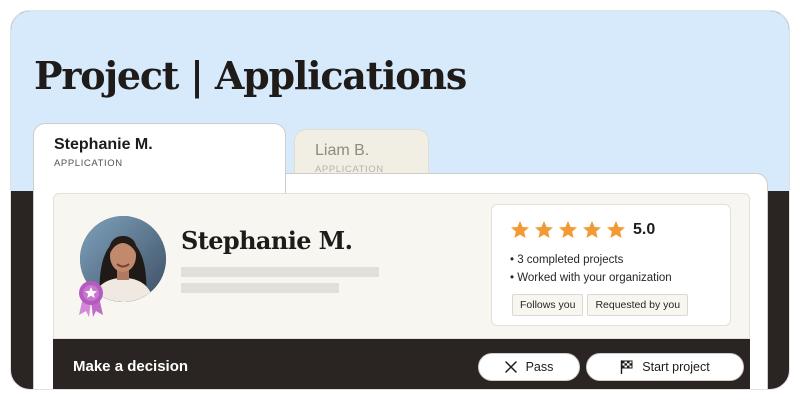  Describe the element at coordinates (131, 366) in the screenshot. I see `decision-label: Make a decision` at that location.